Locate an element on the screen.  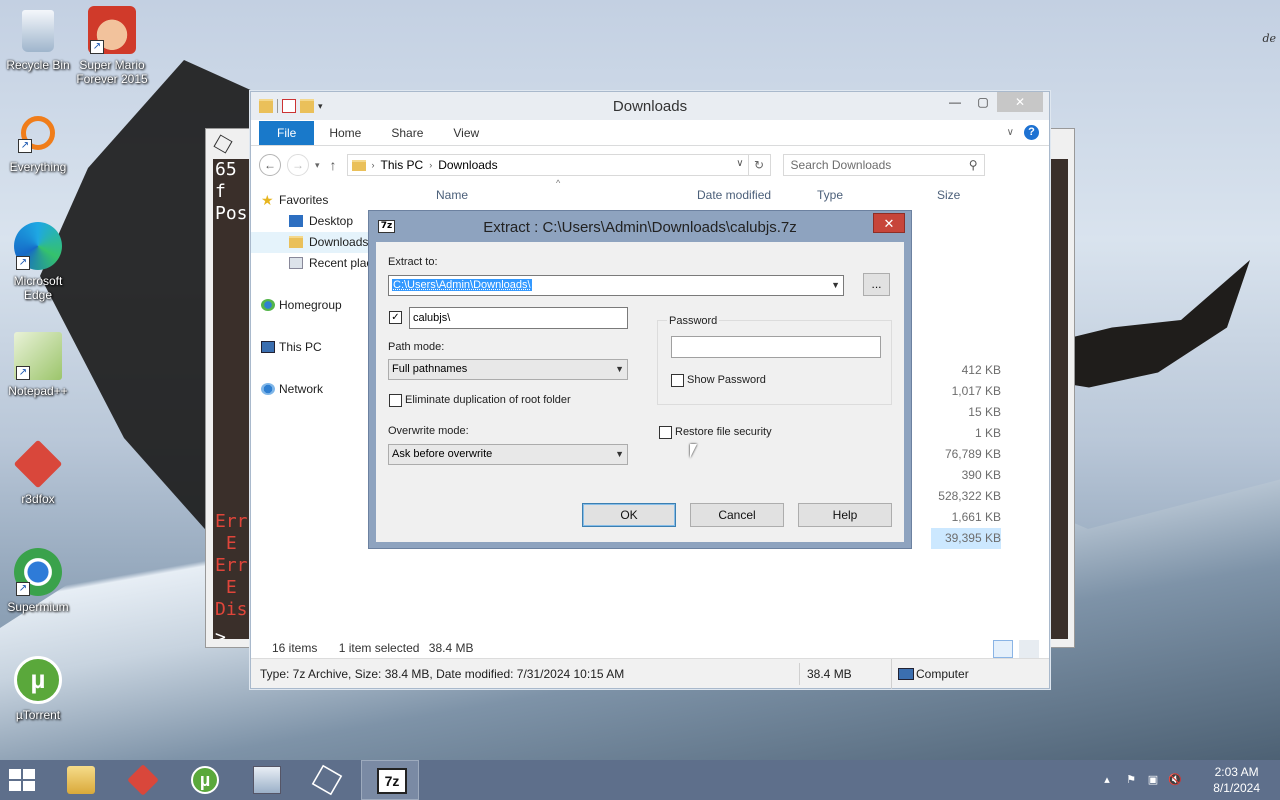
file-size-cell: 1,661 KB is located at coordinates (966, 517).